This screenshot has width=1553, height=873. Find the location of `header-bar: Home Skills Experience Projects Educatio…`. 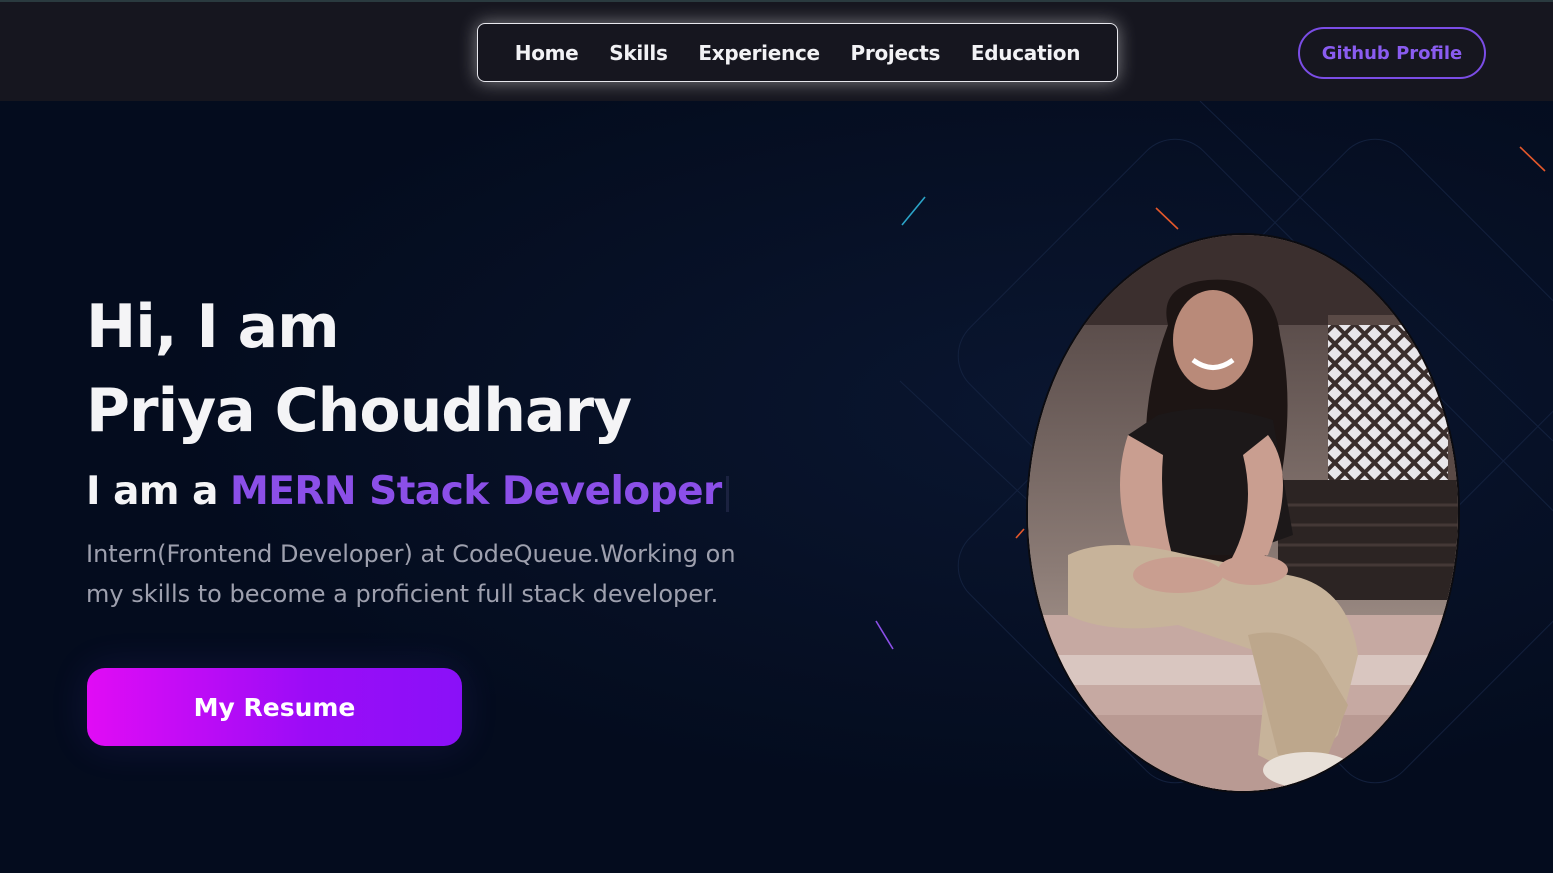

header-bar: Home Skills Experience Projects Educatio… is located at coordinates (776, 50).